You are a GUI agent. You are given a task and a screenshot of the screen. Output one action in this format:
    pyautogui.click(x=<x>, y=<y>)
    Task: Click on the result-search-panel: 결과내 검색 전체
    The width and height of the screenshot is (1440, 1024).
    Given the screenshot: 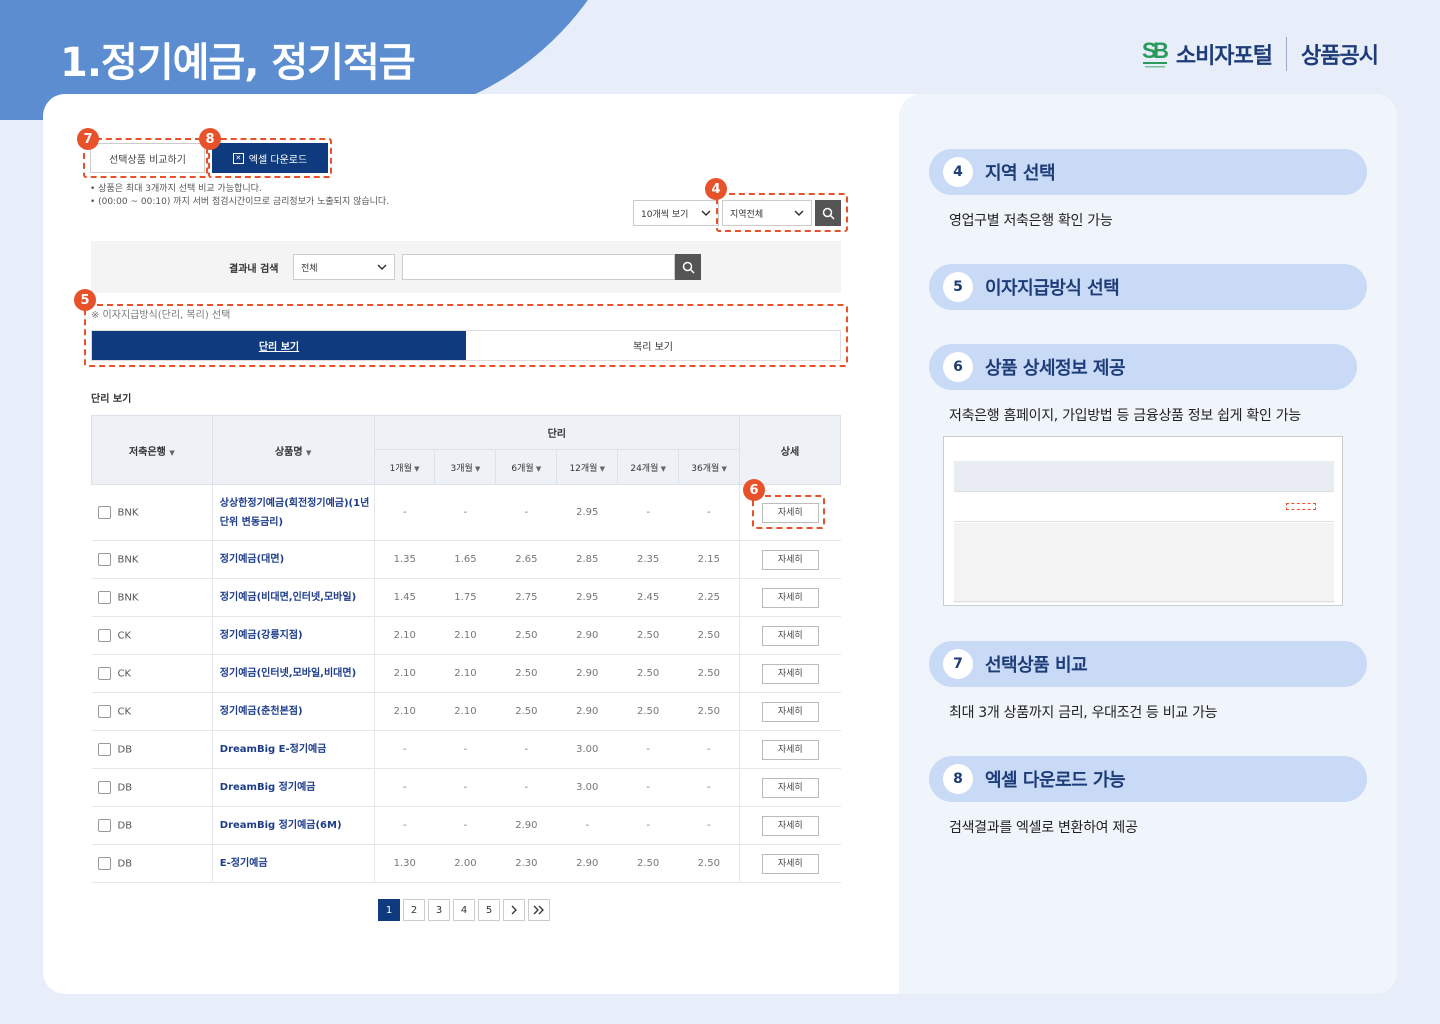 What is the action you would take?
    pyautogui.click(x=466, y=267)
    